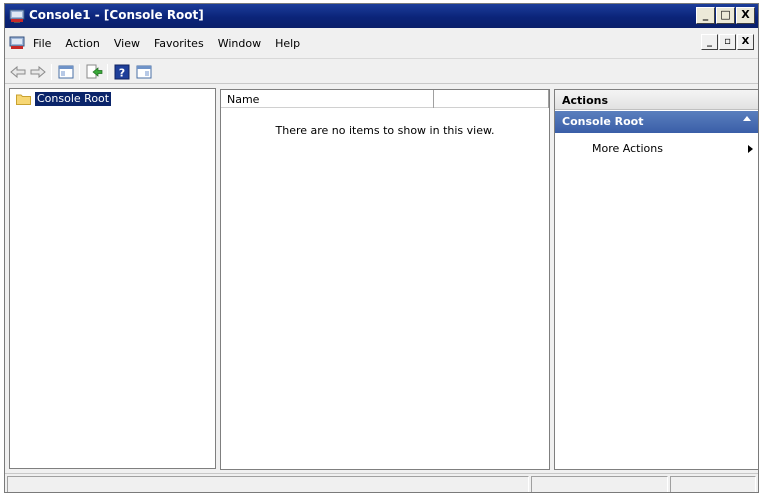  What do you see at coordinates (23, 99) in the screenshot?
I see `folder-icon` at bounding box center [23, 99].